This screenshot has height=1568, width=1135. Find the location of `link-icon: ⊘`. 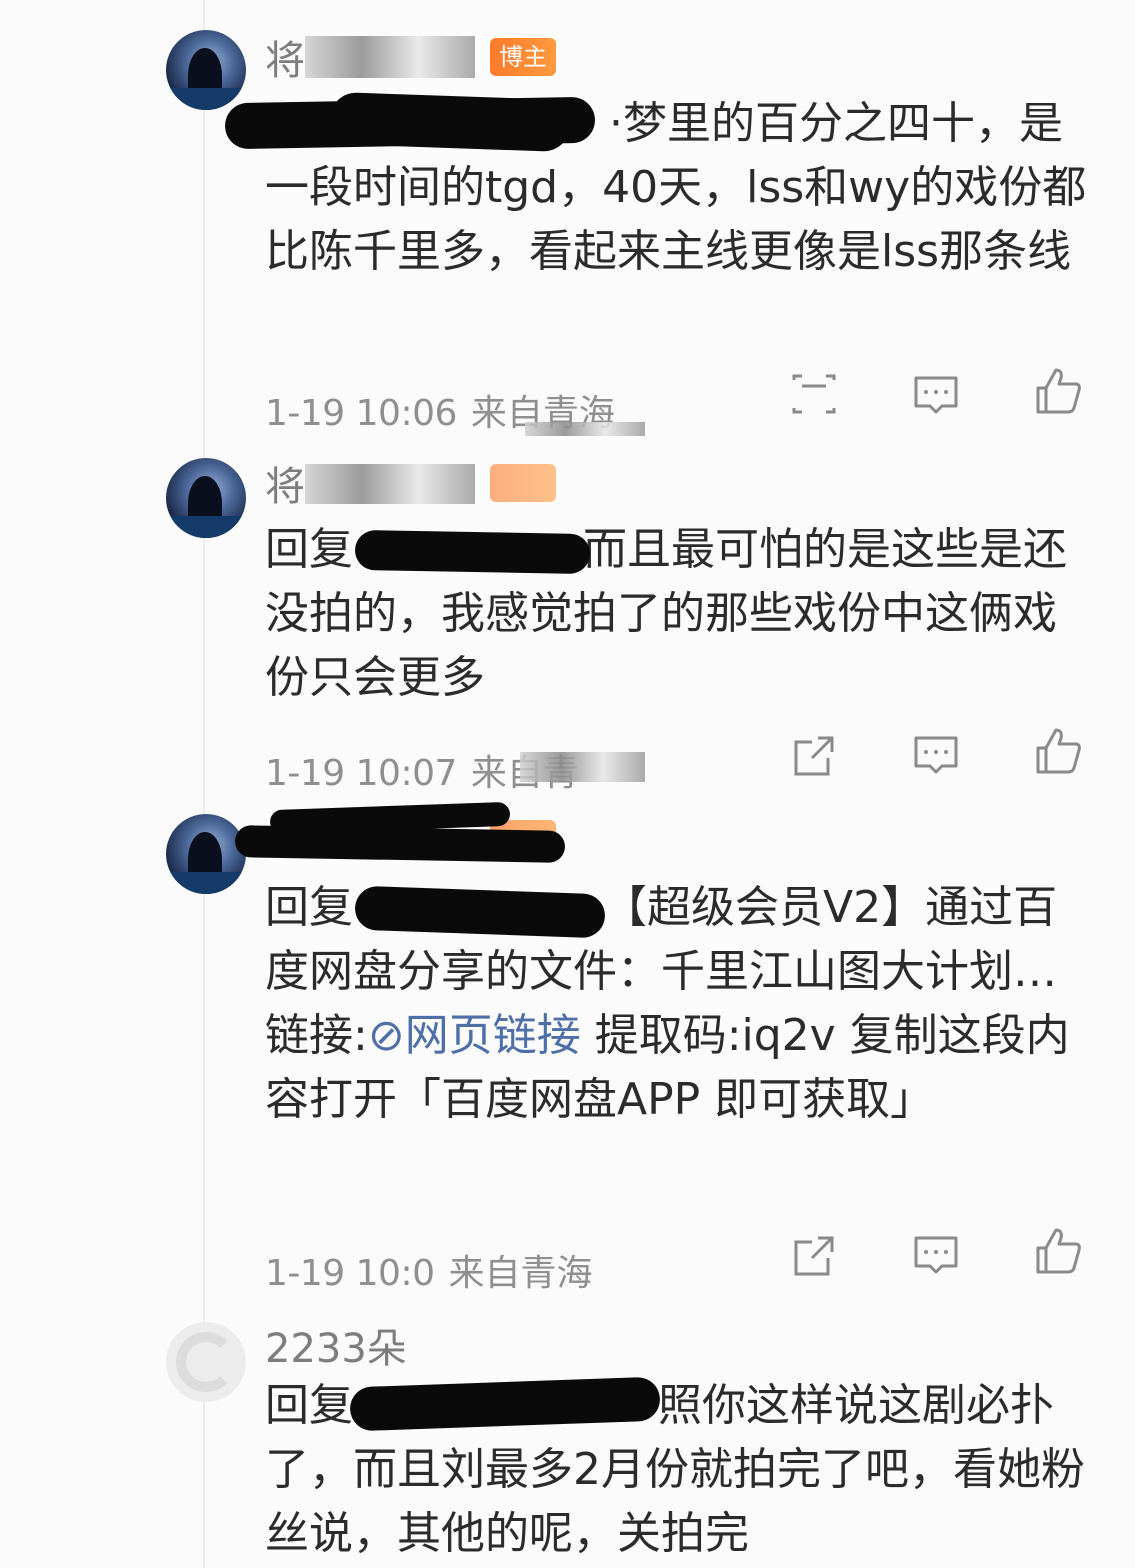

link-icon: ⊘ is located at coordinates (386, 1035).